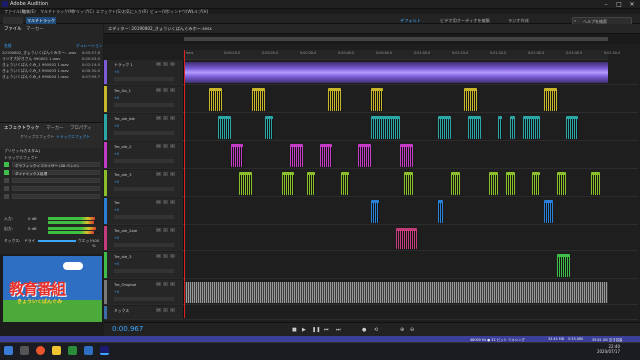 This screenshot has height=360, width=640. I want to click on effect-slot: グラフィックイコライザー (30 バンド), so click(56, 165).